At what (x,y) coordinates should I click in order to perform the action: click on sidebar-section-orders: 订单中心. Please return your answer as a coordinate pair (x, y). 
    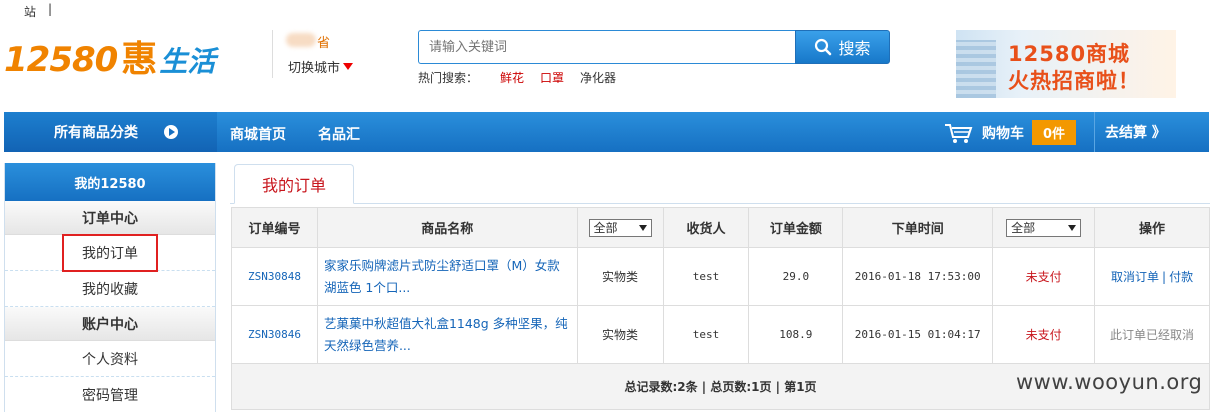
    Looking at the image, I should click on (110, 218).